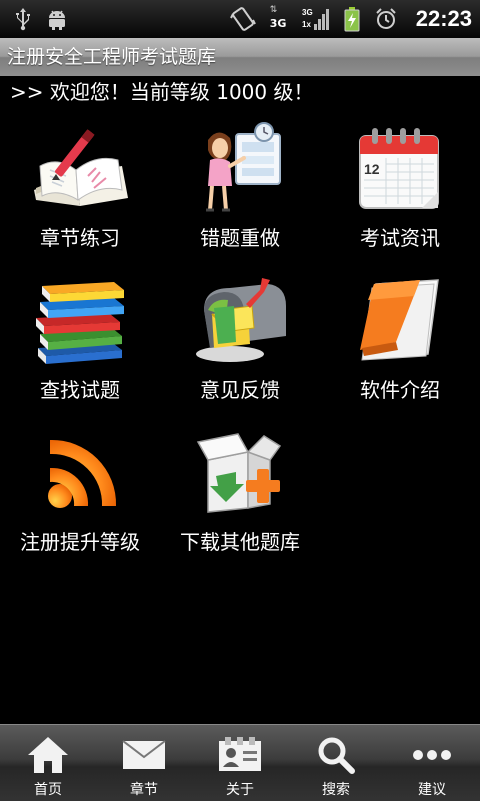  Describe the element at coordinates (240, 390) in the screenshot. I see `grid-item-label: 意见反馈` at that location.